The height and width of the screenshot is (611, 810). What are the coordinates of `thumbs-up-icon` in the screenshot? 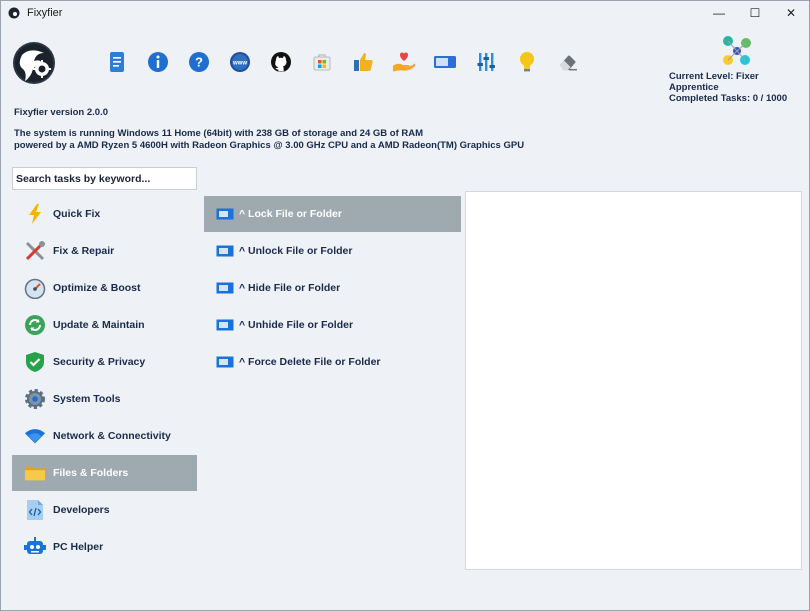 It's located at (363, 62).